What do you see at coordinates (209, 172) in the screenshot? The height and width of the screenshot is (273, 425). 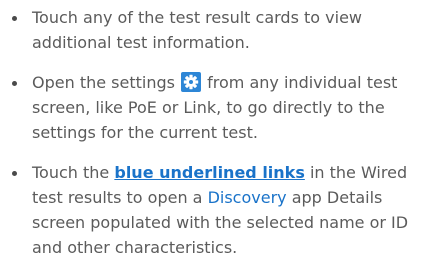 I see `blue-underlined-links-link: blue underlined links` at bounding box center [209, 172].